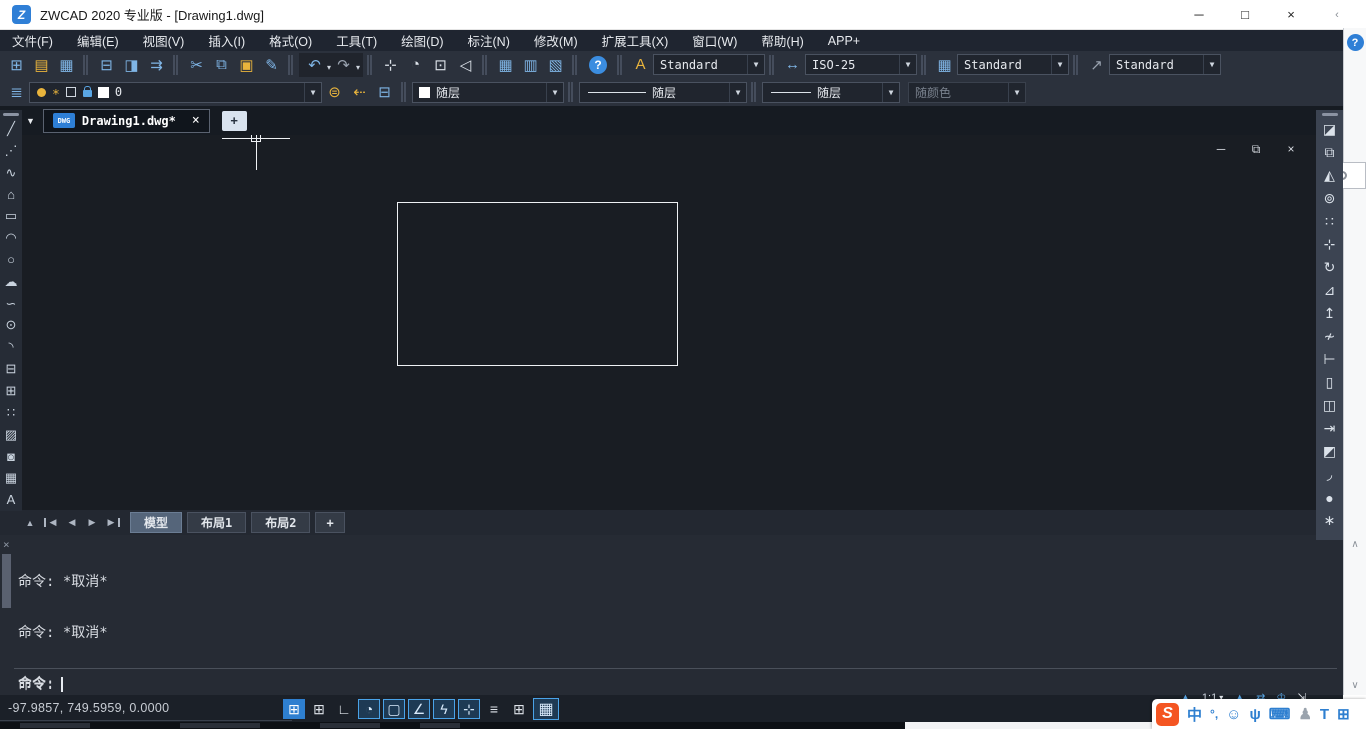 The image size is (1366, 729). What do you see at coordinates (1304, 714) in the screenshot?
I see `ime-account-button: ♟` at bounding box center [1304, 714].